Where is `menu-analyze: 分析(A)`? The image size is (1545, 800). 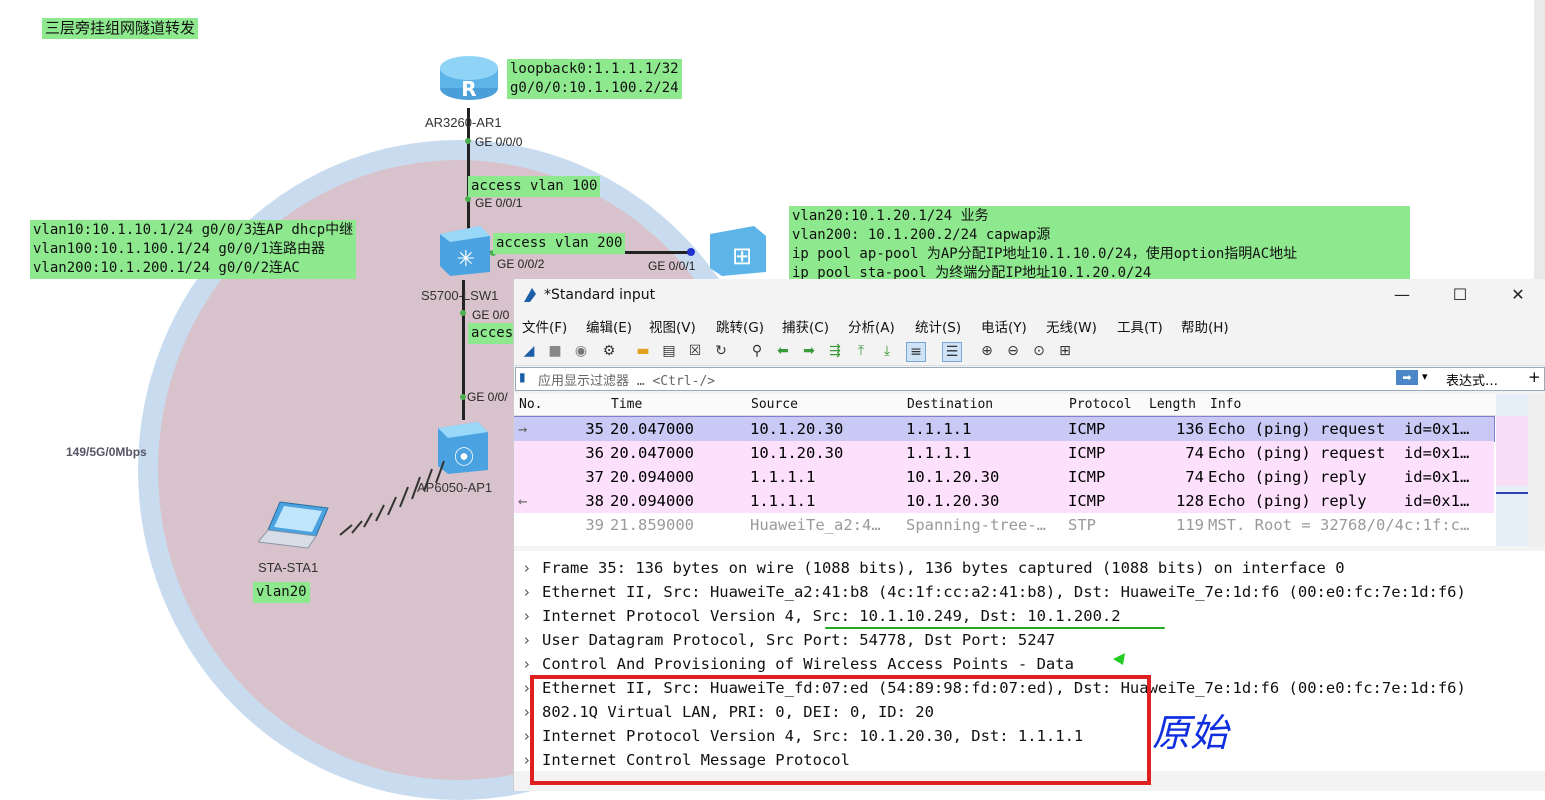
menu-analyze: 分析(A) is located at coordinates (871, 326).